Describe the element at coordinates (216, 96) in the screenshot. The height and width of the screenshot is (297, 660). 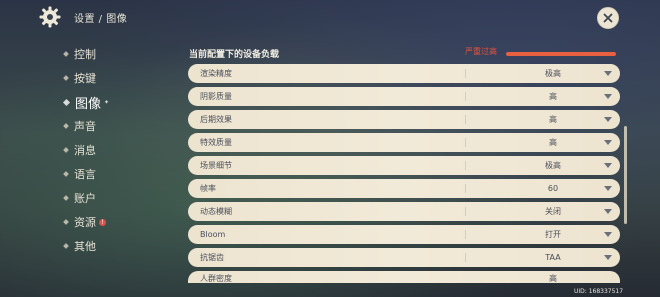
I see `setting-label: 阴影质量` at that location.